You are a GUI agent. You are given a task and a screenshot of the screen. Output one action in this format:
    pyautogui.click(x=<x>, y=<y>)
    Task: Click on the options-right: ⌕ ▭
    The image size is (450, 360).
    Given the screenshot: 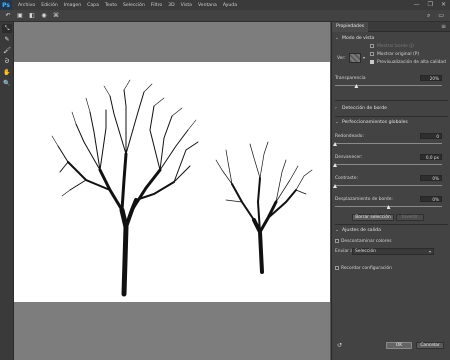 What is the action you would take?
    pyautogui.click(x=435, y=16)
    